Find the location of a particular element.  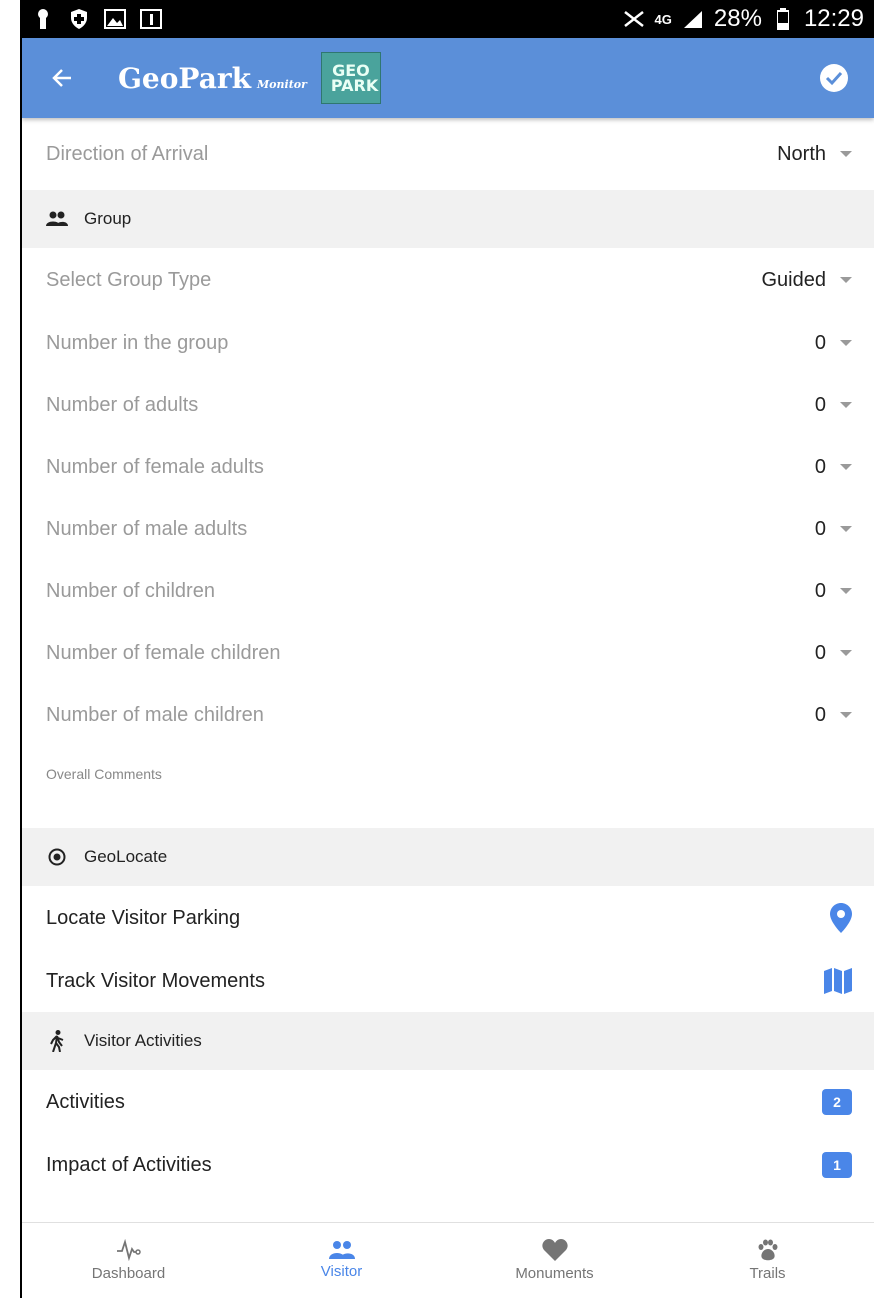

nav-visitor-label: Visitor is located at coordinates (341, 1271).